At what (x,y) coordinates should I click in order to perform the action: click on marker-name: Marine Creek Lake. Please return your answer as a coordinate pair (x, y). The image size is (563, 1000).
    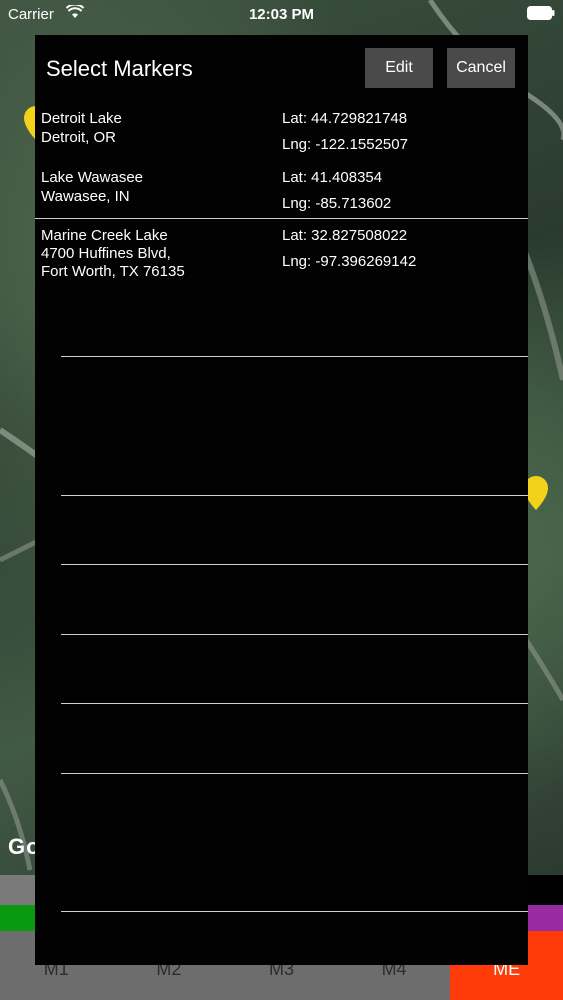
    Looking at the image, I should click on (104, 235).